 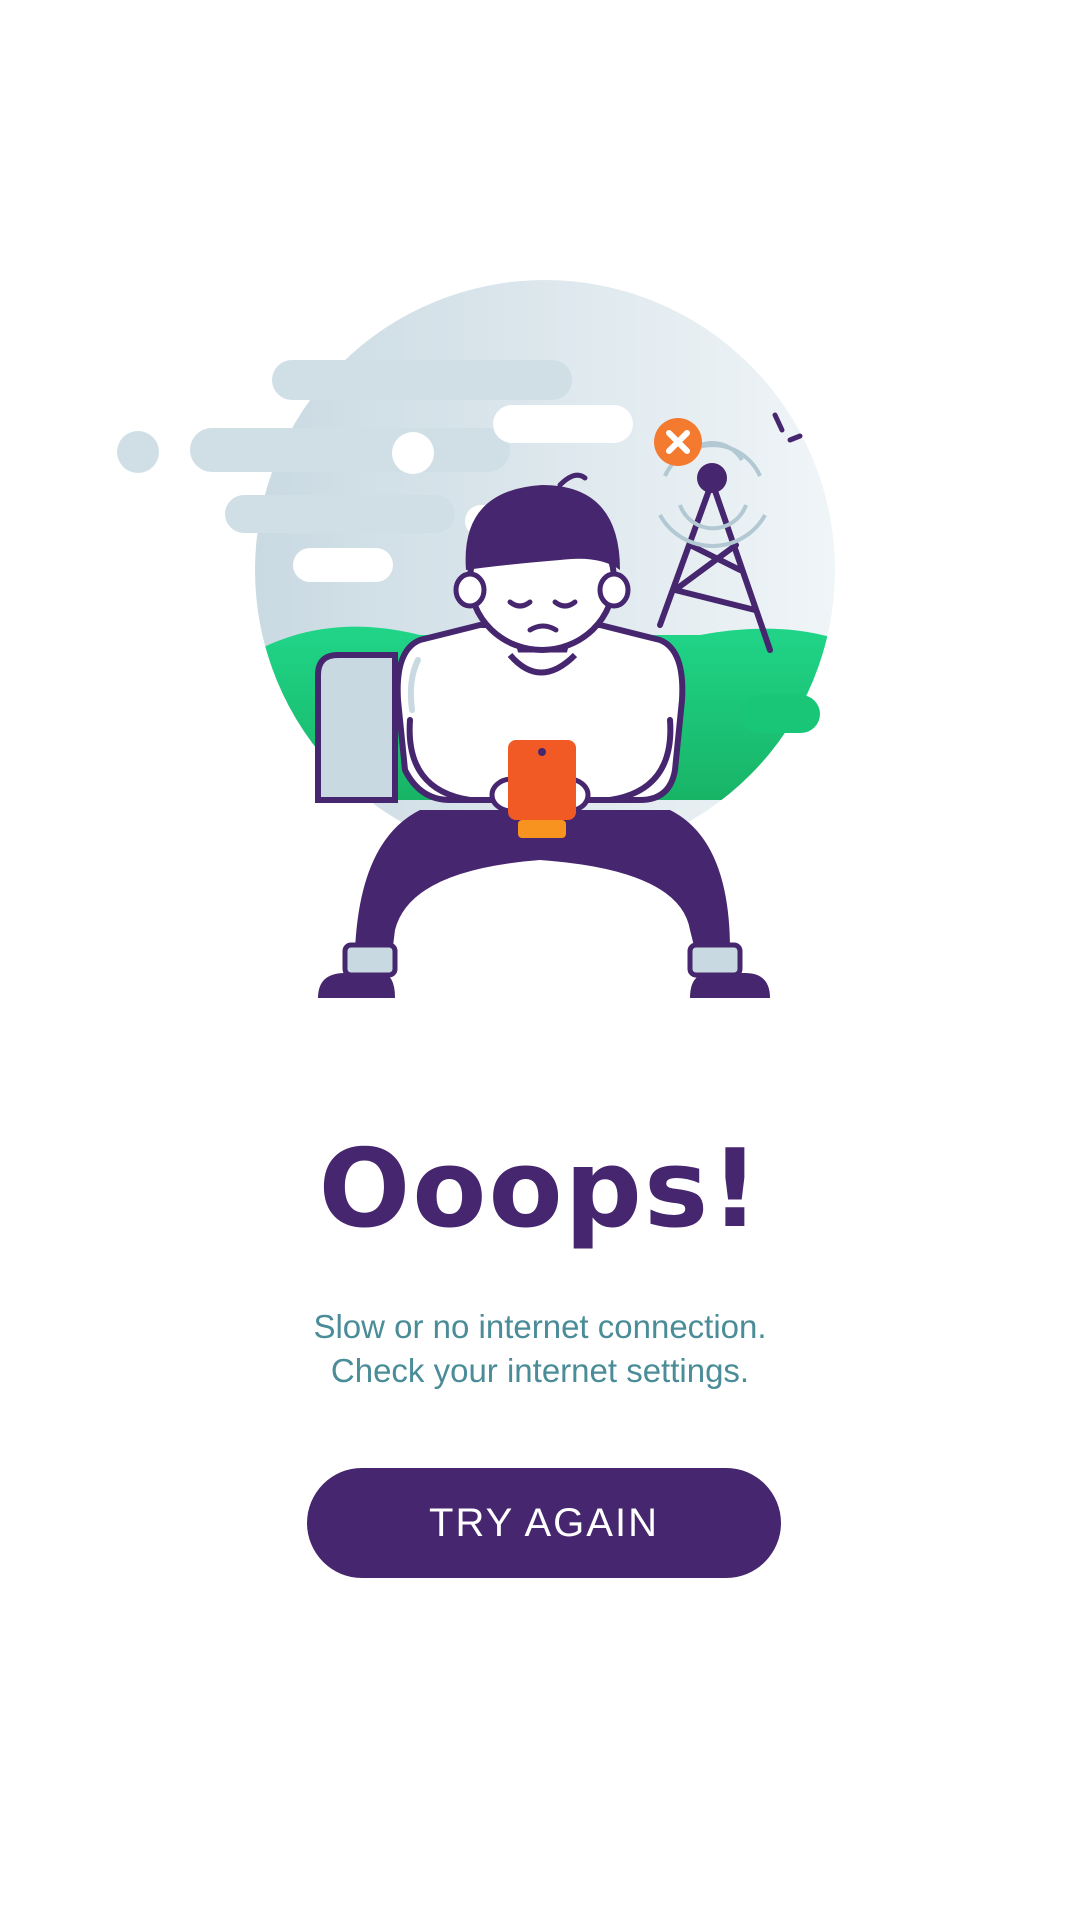 I want to click on try-again-button: TRY AGAIN, so click(x=544, y=1523).